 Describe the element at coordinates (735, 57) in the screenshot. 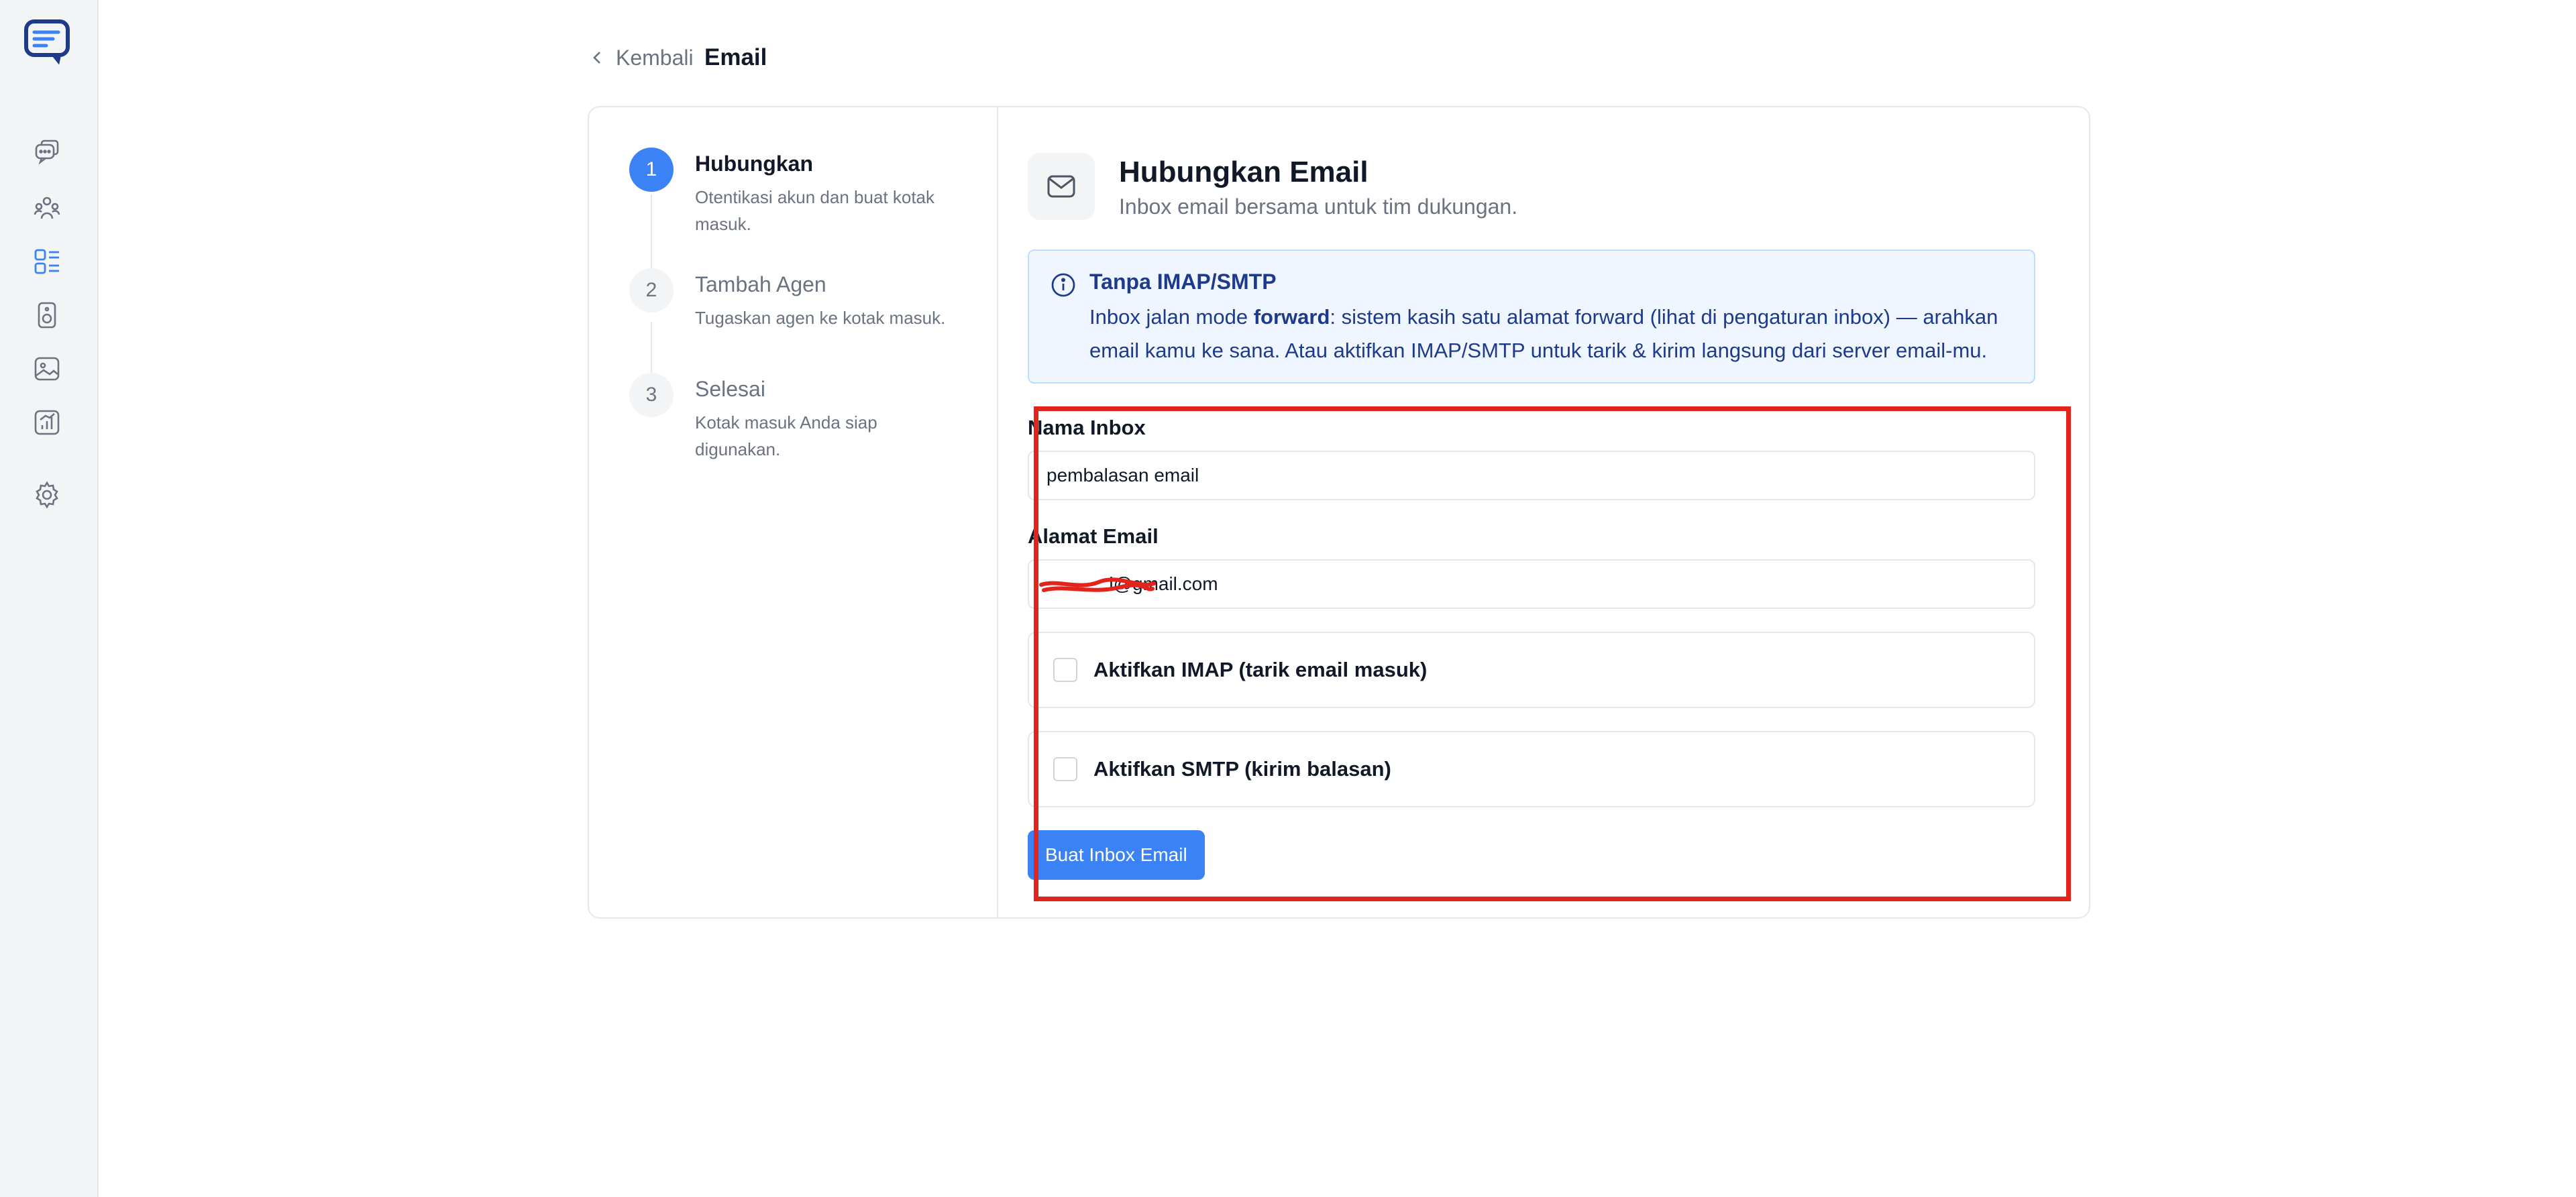

I see `page-title: Email` at that location.